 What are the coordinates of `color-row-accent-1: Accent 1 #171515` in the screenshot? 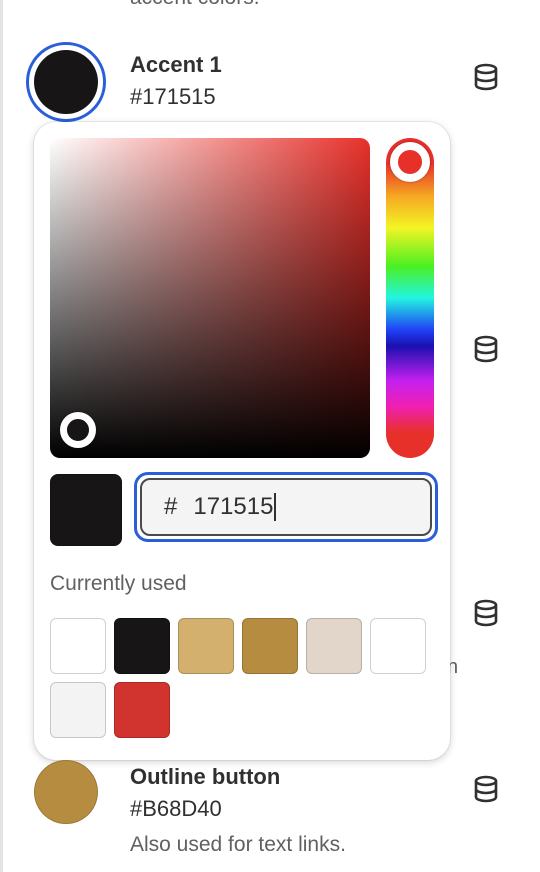 It's located at (270, 81).